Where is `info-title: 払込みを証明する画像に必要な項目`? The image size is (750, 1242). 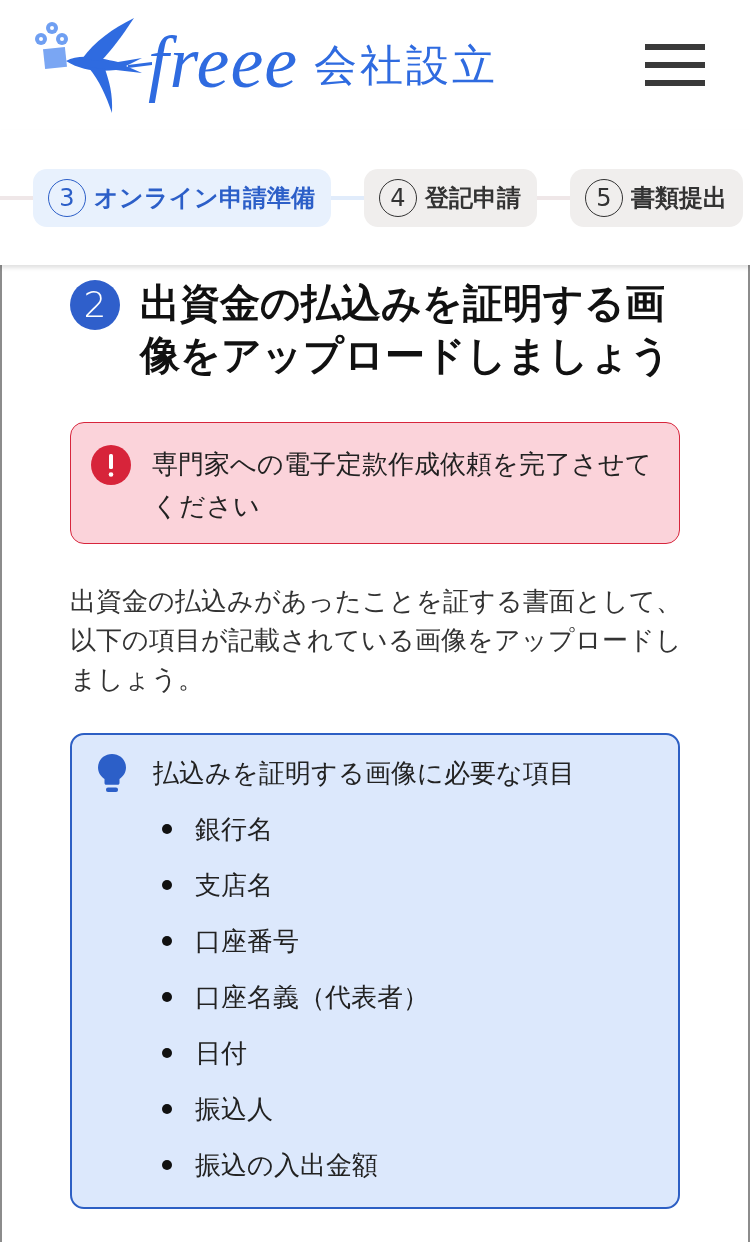 info-title: 払込みを証明する画像に必要な項目 is located at coordinates (364, 773).